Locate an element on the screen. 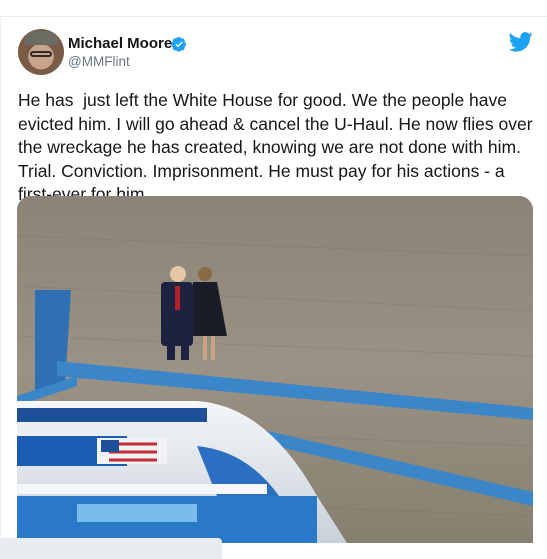 The width and height of the screenshot is (547, 559). avatar is located at coordinates (41, 52).